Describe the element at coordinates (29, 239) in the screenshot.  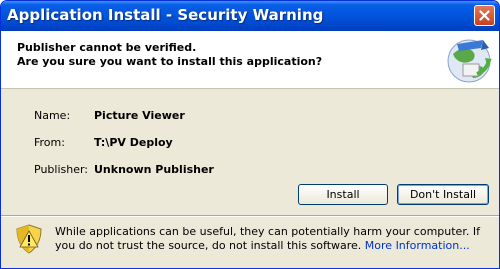
I see `shield-warning-icon` at that location.